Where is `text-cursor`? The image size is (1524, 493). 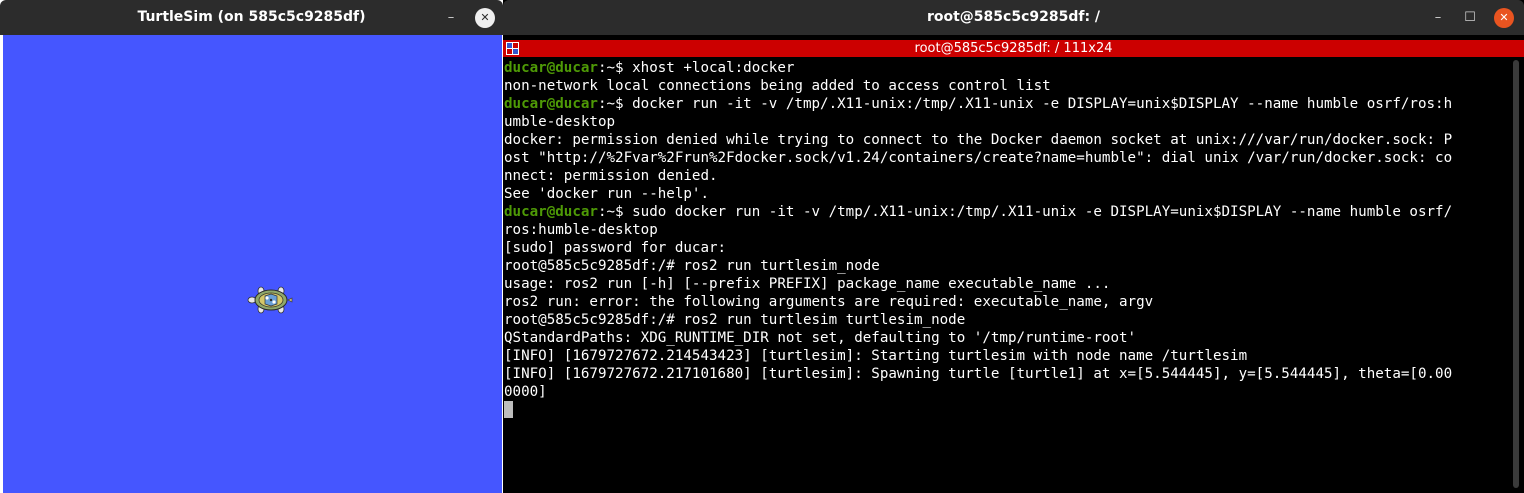
text-cursor is located at coordinates (508, 409).